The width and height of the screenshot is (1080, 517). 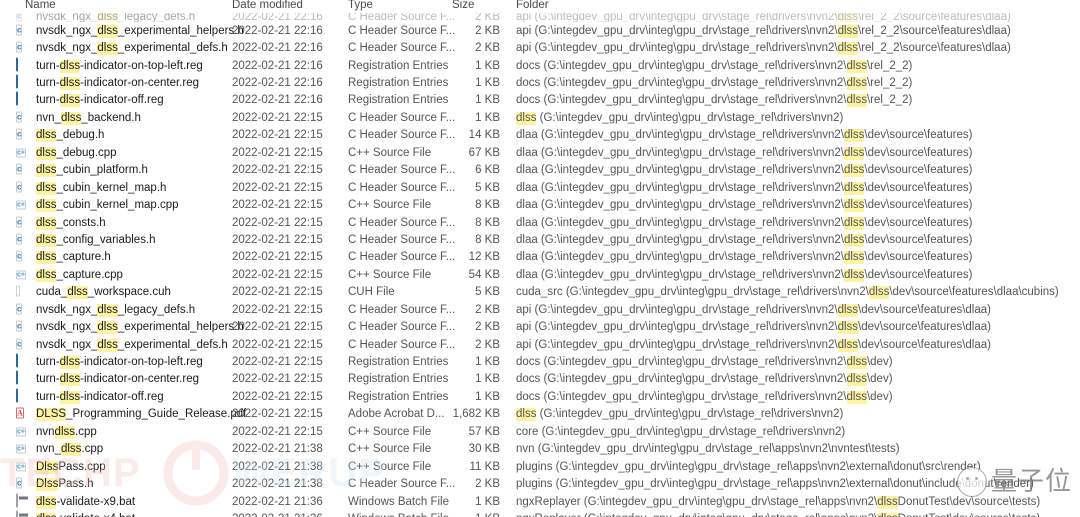 I want to click on file-name-cell: dlss_consts.h, so click(x=71, y=223).